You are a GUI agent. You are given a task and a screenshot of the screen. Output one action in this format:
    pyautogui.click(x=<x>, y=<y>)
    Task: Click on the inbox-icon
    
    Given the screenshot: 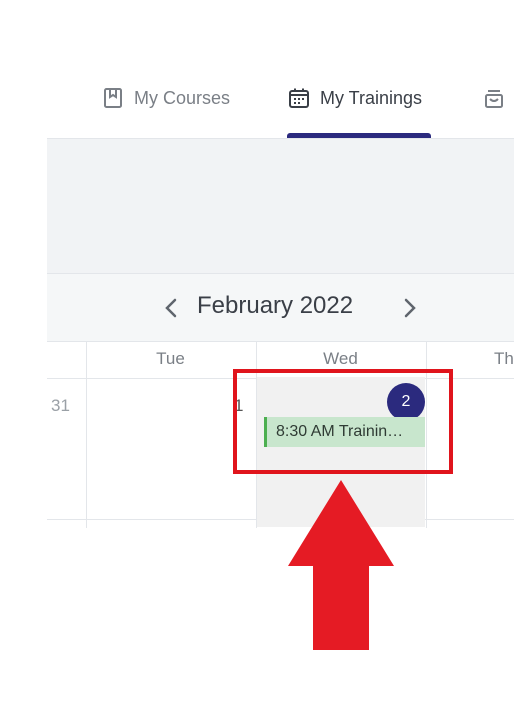 What is the action you would take?
    pyautogui.click(x=494, y=98)
    